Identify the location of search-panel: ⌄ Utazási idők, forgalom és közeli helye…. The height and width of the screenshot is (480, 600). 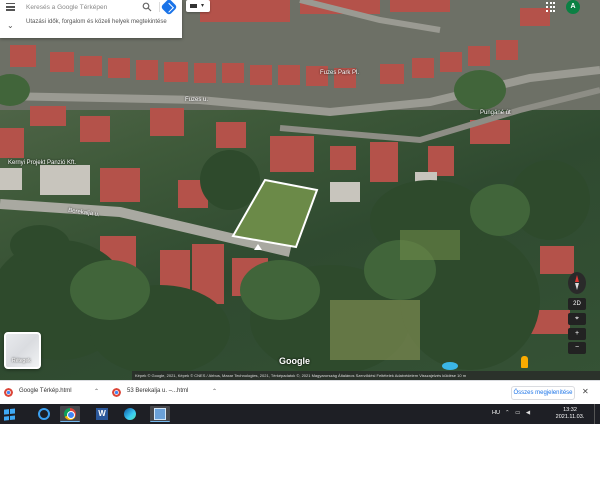
(91, 19).